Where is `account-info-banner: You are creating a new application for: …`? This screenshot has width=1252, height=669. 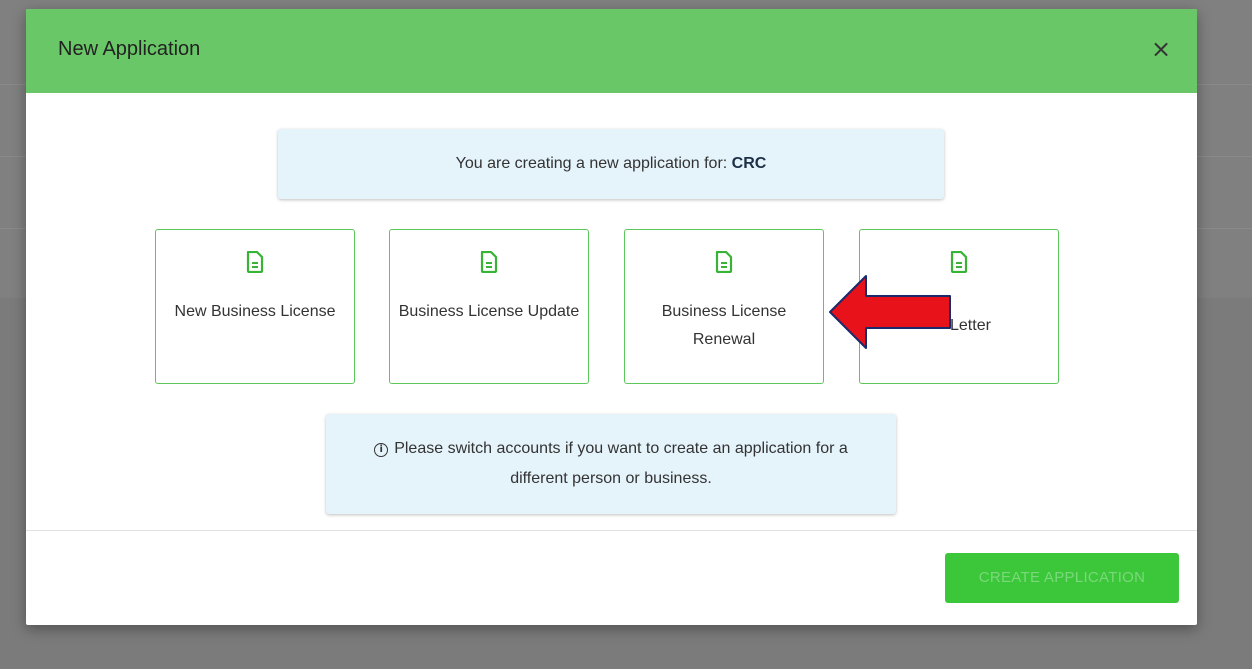
account-info-banner: You are creating a new application for: … is located at coordinates (611, 164).